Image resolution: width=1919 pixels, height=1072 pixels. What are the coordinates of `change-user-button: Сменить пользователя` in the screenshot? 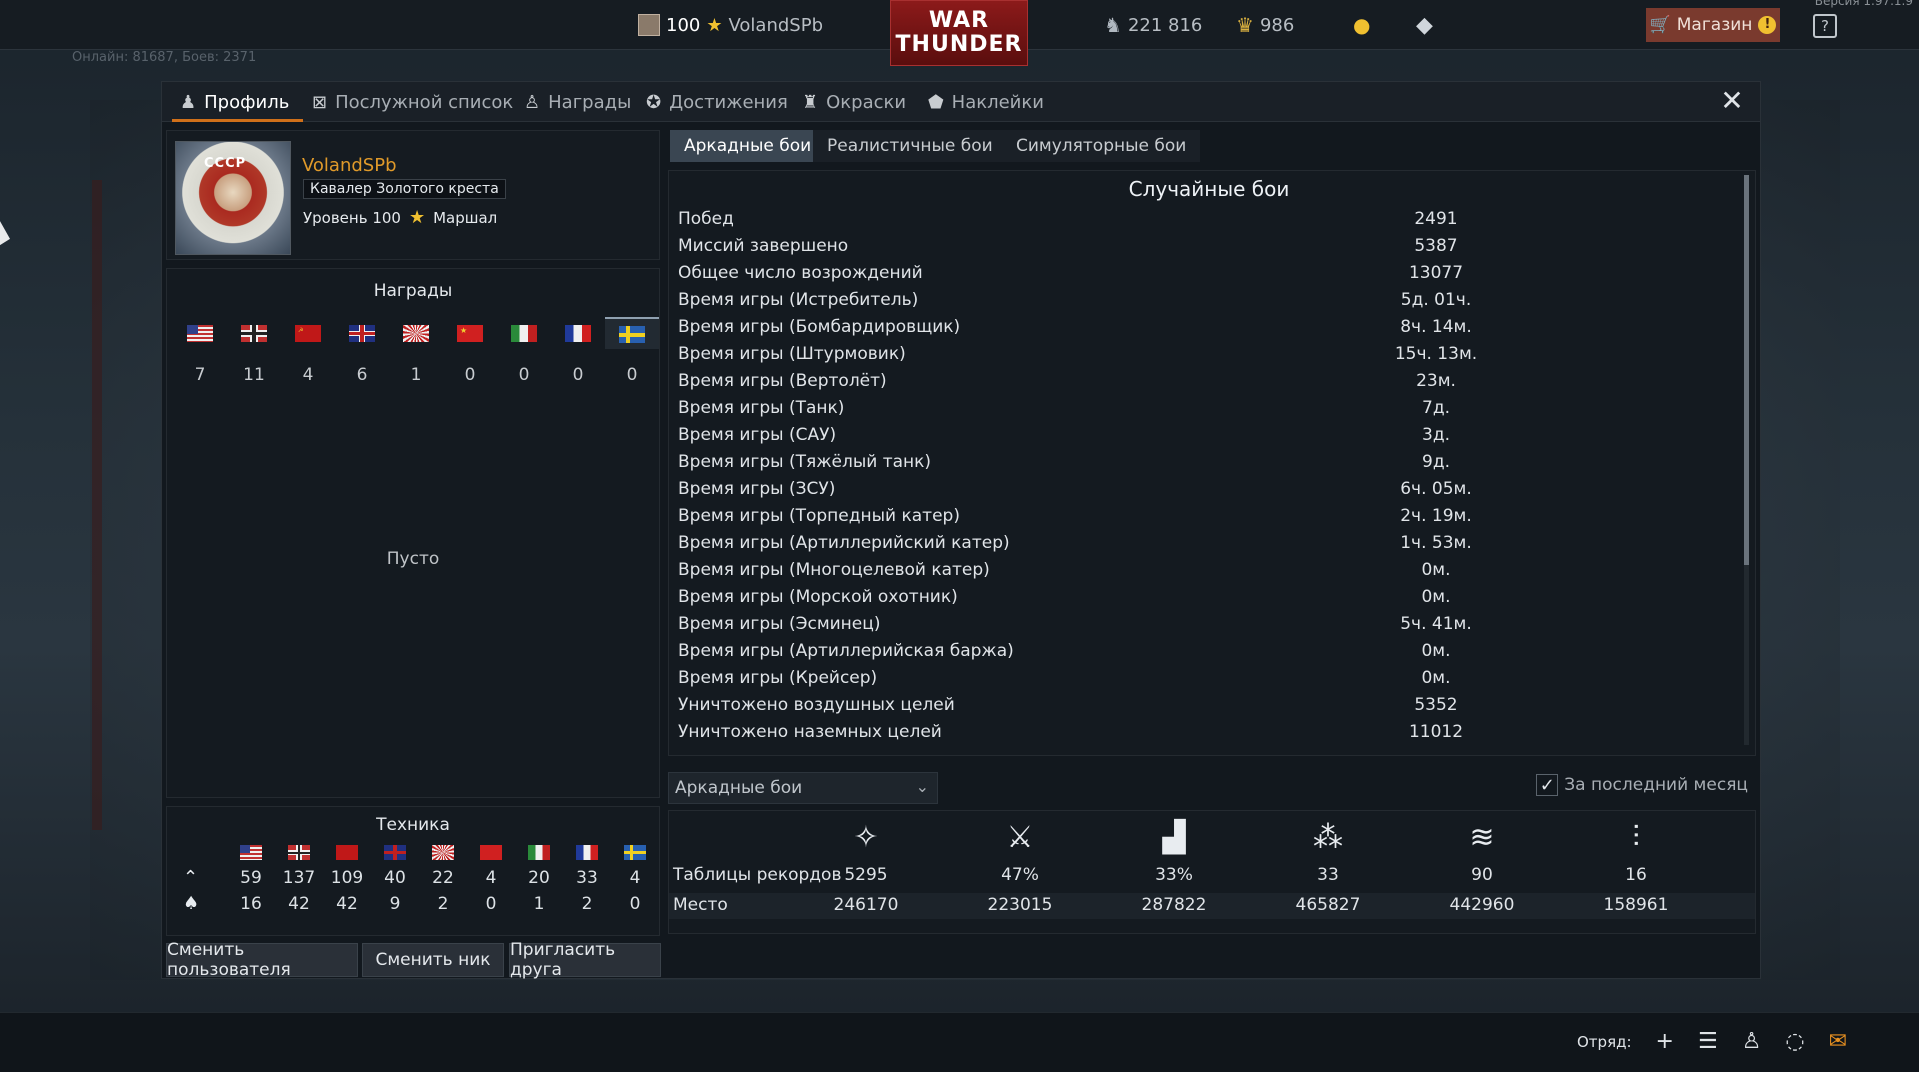 It's located at (262, 960).